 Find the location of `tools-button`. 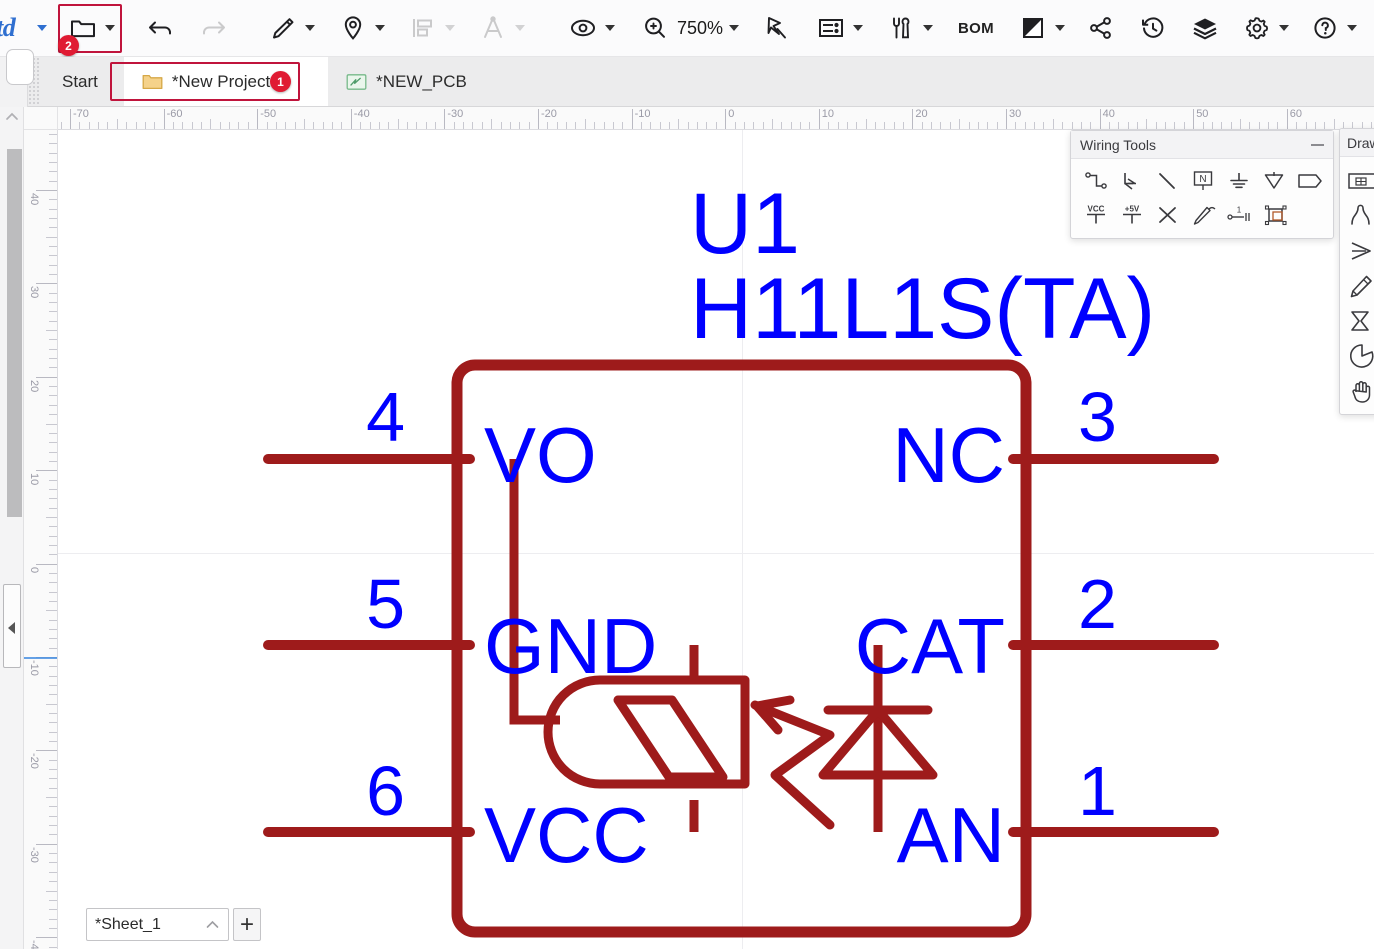

tools-button is located at coordinates (910, 28).